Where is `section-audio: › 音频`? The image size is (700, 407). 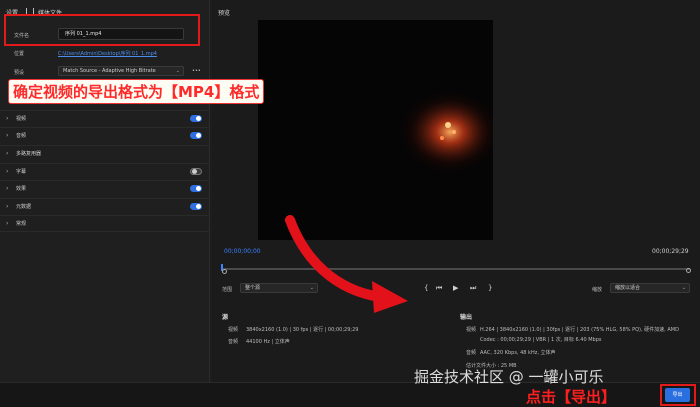
section-audio: › 音频 is located at coordinates (105, 135).